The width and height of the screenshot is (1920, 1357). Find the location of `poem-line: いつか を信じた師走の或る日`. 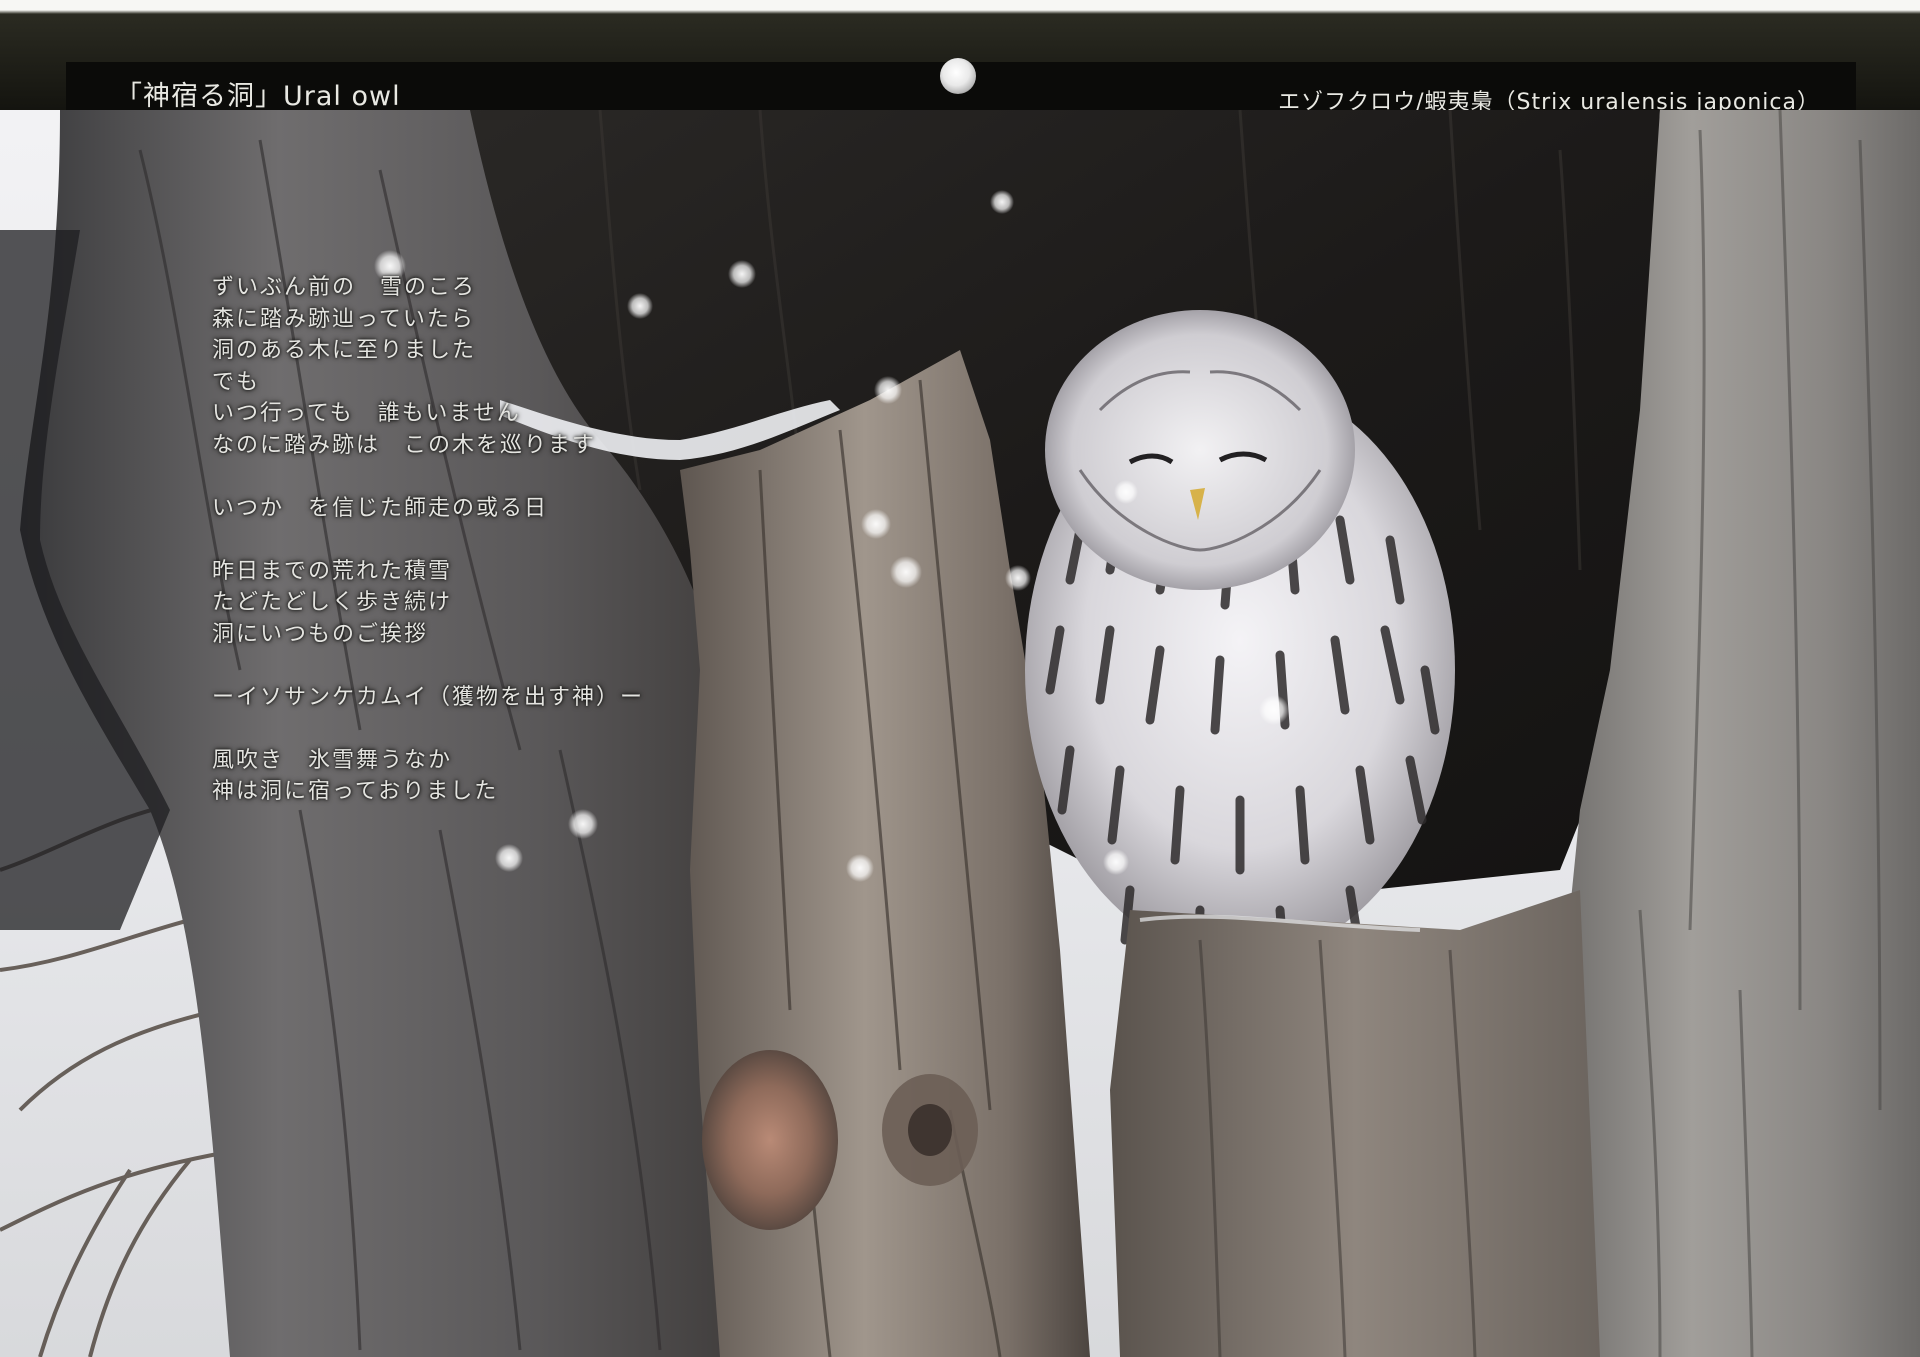

poem-line: いつか を信じた師走の或る日 is located at coordinates (380, 508).